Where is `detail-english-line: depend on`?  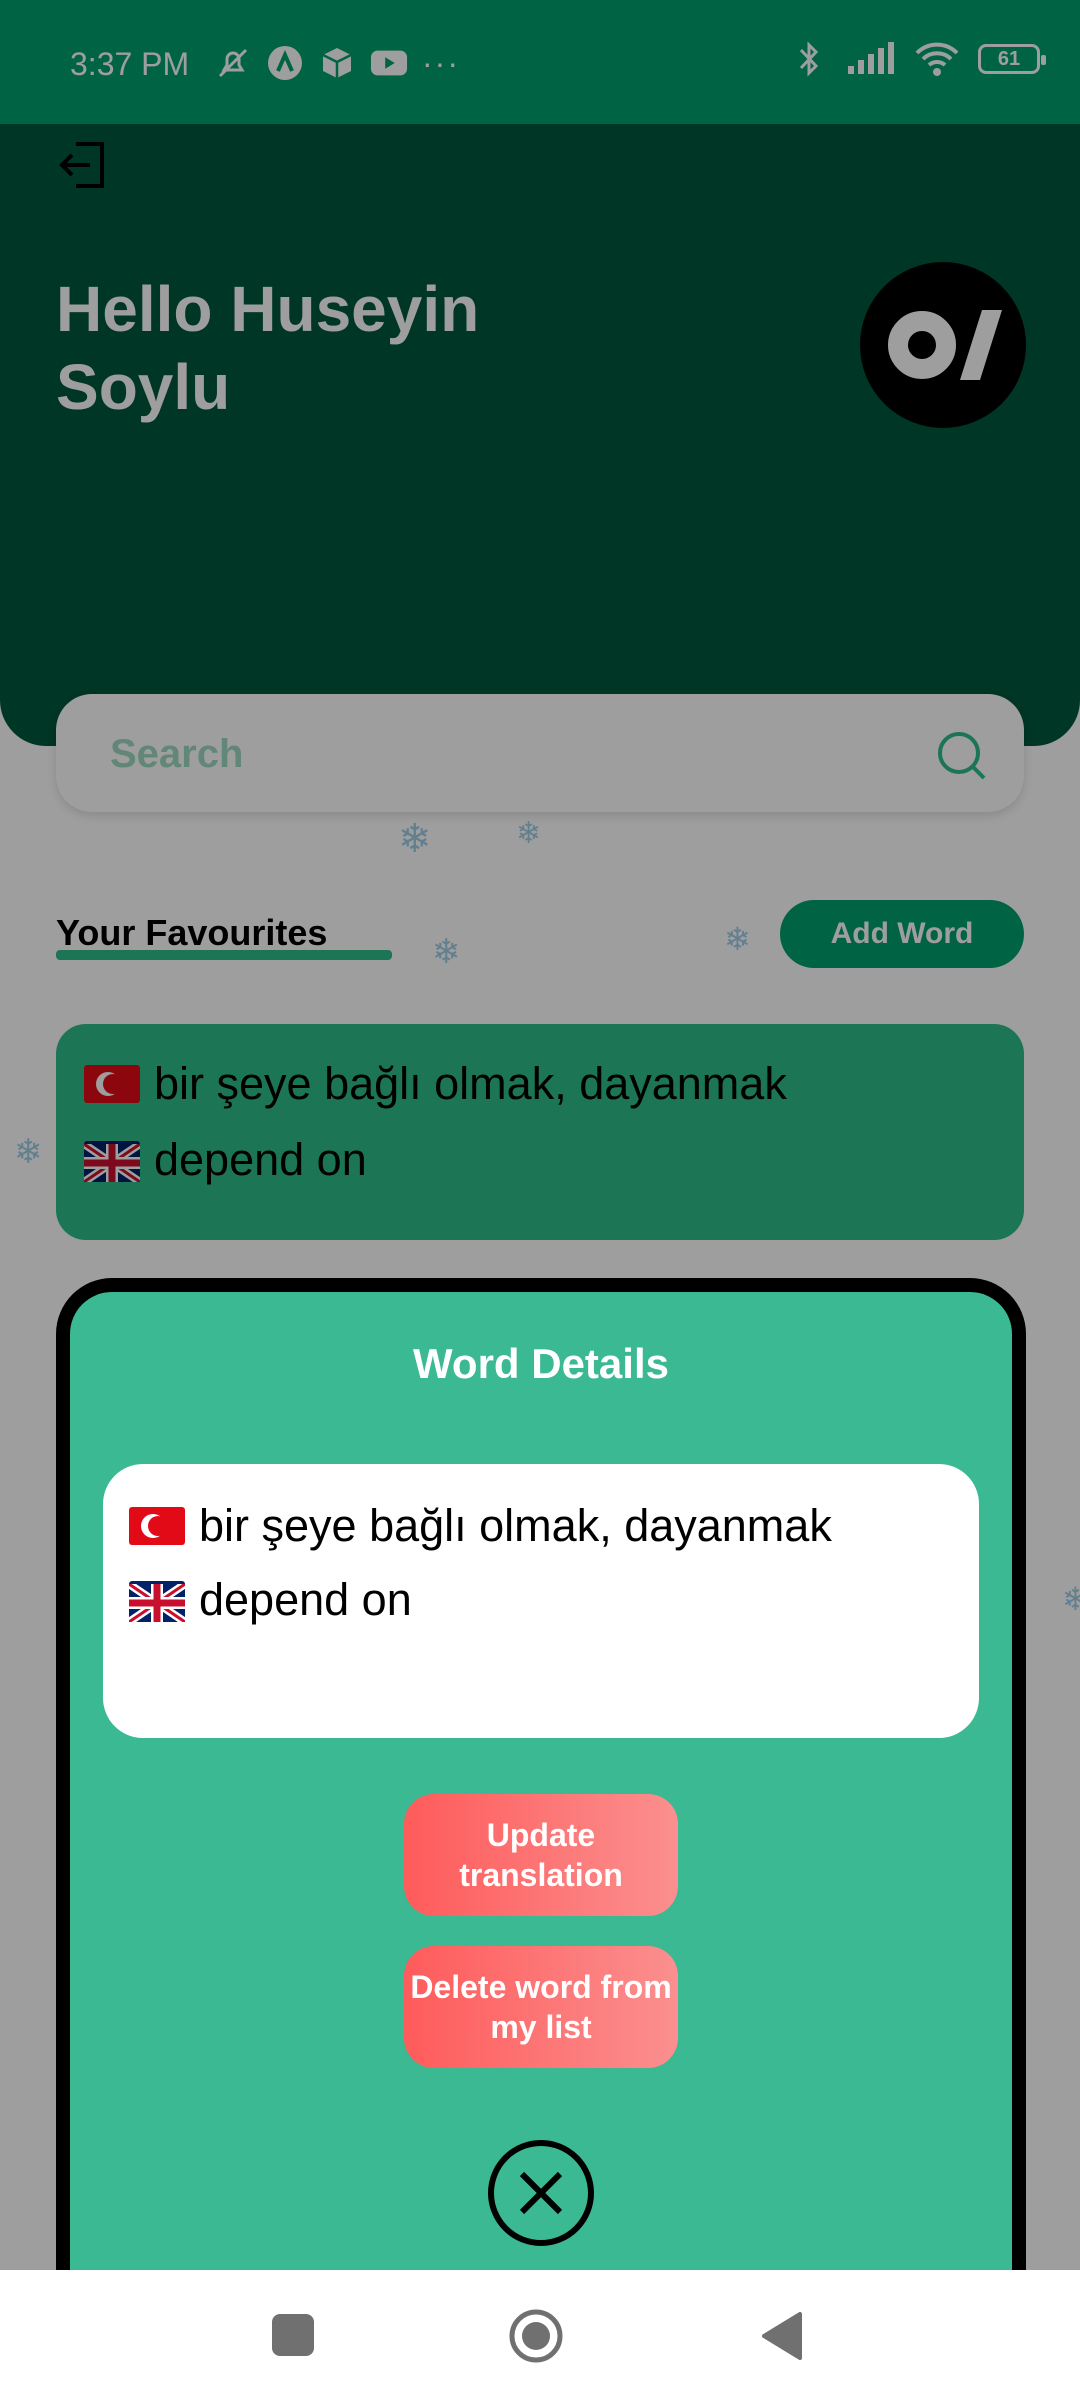
detail-english-line: depend on is located at coordinates (269, 1600).